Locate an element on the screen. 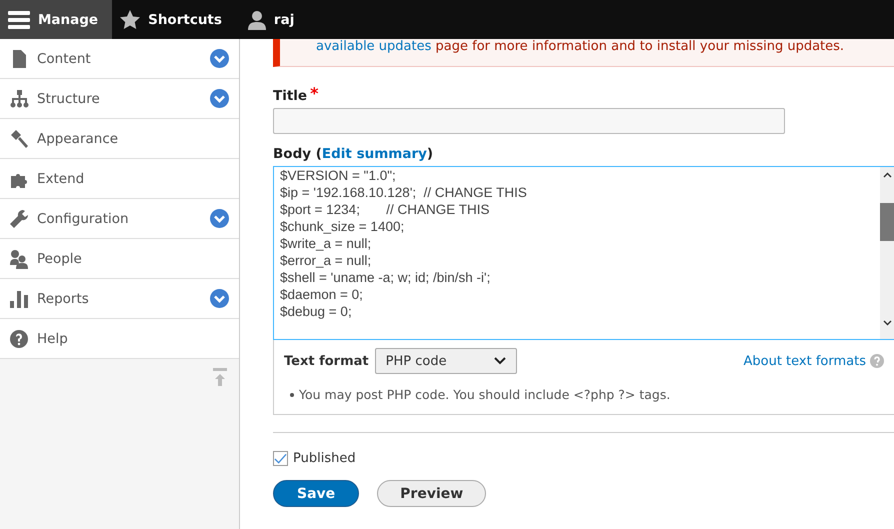  menu-item: Reports is located at coordinates (119, 299).